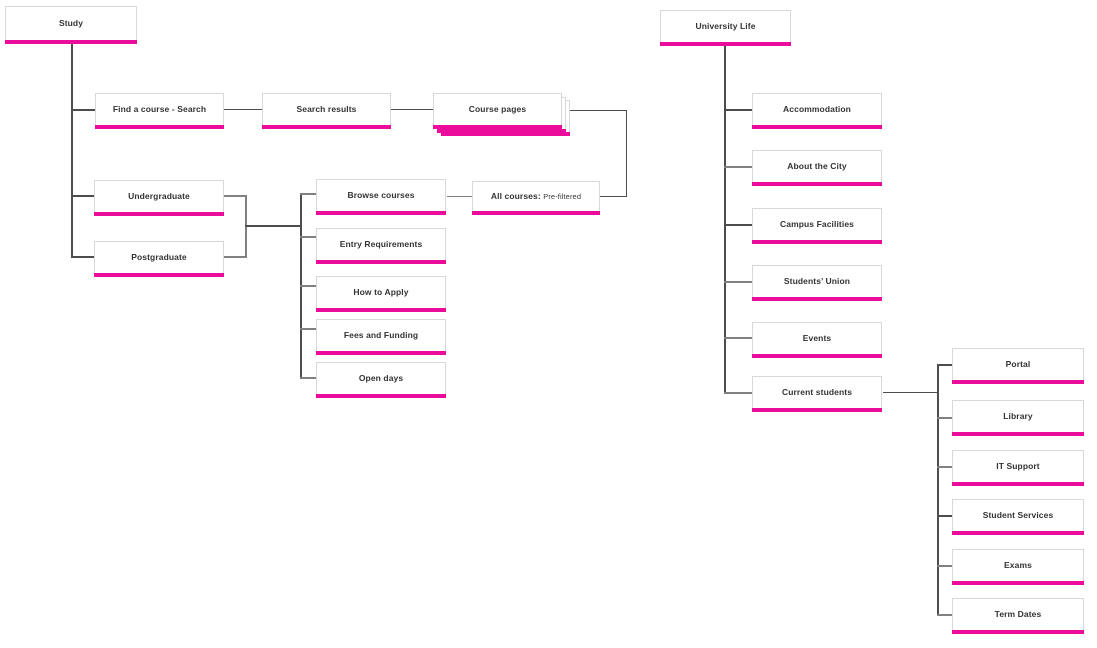 This screenshot has width=1097, height=648. I want to click on node-student-services-label: Student Services, so click(1018, 515).